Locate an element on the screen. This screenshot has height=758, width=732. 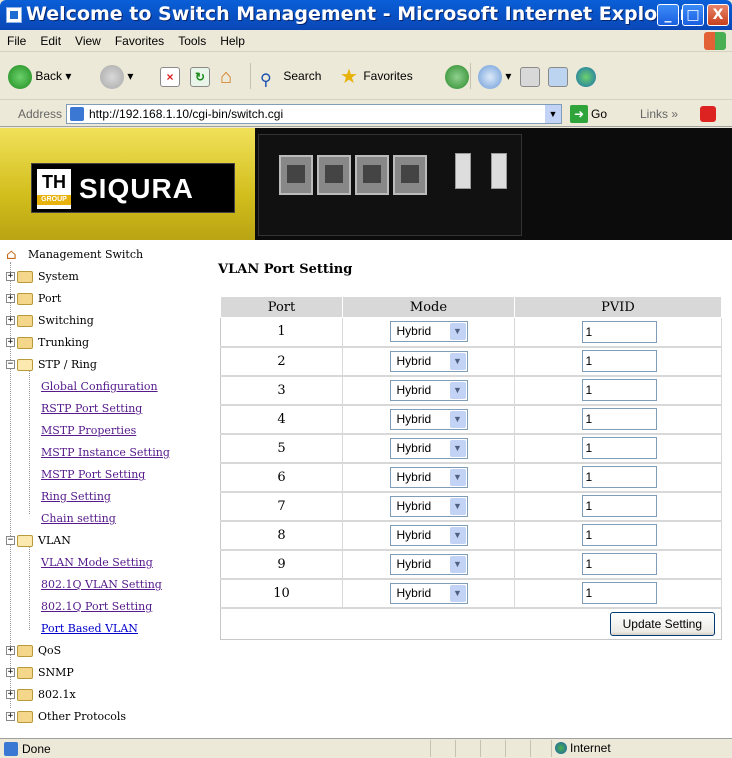
maximize-button: □ is located at coordinates (693, 15).